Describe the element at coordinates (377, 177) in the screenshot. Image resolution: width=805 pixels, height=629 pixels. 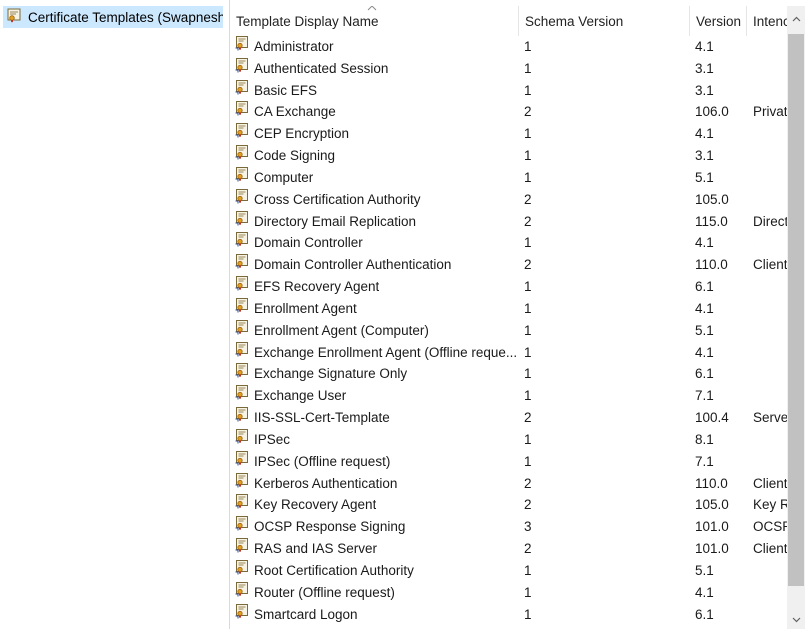
I see `template-name-cell: Computer` at that location.